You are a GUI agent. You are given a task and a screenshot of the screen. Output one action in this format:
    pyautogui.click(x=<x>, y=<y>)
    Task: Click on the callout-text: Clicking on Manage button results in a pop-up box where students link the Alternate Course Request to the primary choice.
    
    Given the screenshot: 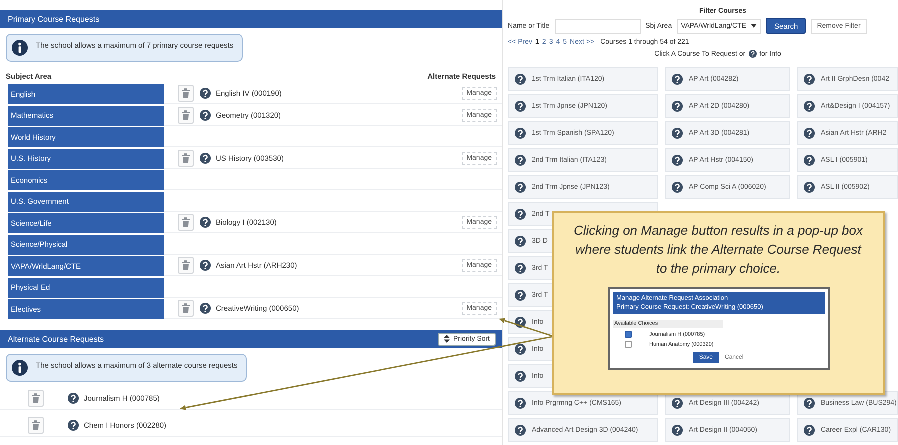 What is the action you would take?
    pyautogui.click(x=718, y=250)
    